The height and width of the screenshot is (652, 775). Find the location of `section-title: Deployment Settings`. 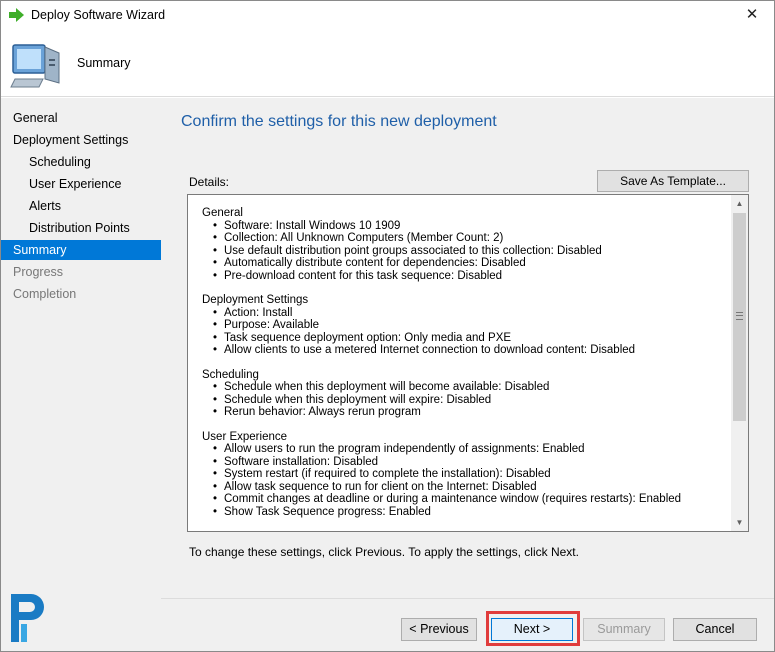

section-title: Deployment Settings is located at coordinates (255, 300).